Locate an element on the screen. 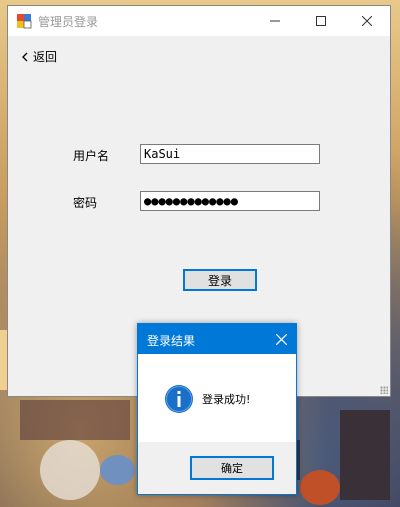 This screenshot has height=507, width=400. ok-button: 确定 is located at coordinates (232, 468).